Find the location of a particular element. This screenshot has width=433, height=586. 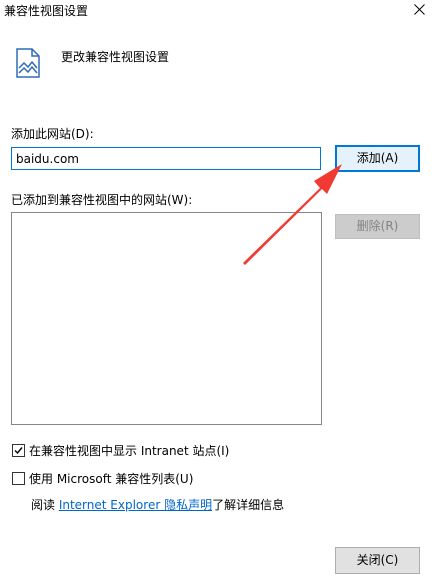

intranet-checkbox is located at coordinates (18, 450).